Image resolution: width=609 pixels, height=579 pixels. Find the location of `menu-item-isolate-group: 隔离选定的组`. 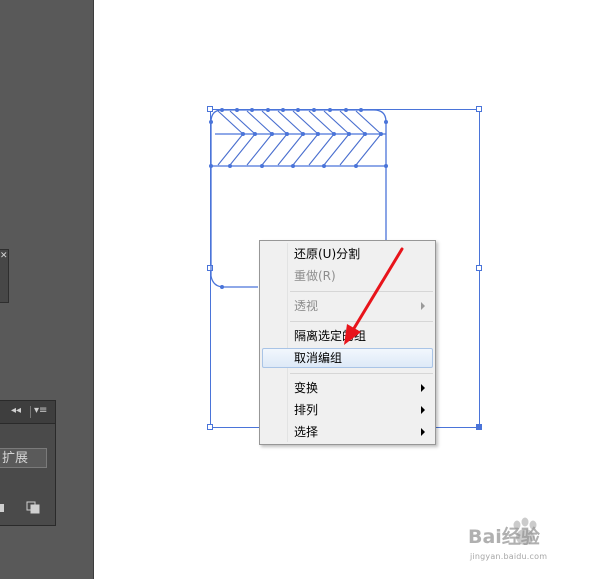

menu-item-isolate-group: 隔离选定的组 is located at coordinates (347, 336).